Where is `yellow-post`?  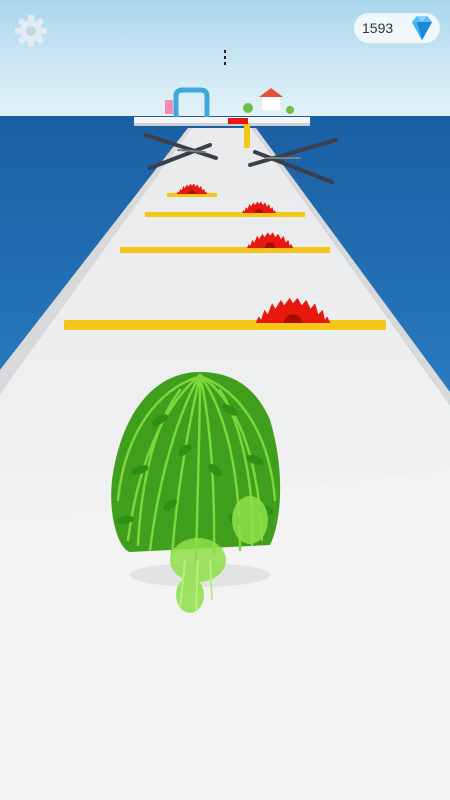 yellow-post is located at coordinates (247, 136).